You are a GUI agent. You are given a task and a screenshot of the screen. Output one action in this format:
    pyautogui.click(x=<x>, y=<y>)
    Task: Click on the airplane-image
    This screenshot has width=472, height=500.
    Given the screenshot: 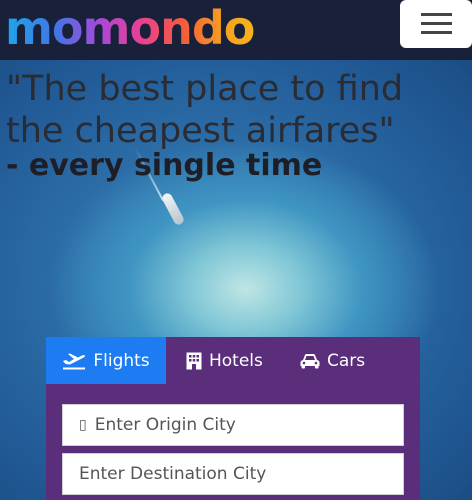 What is the action you would take?
    pyautogui.click(x=173, y=209)
    